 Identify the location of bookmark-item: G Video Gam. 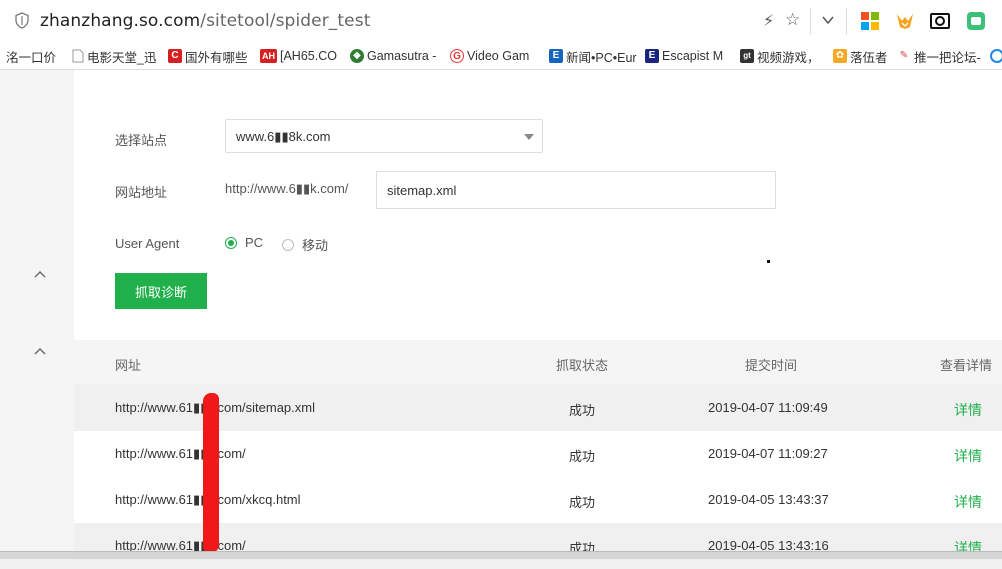
(489, 56).